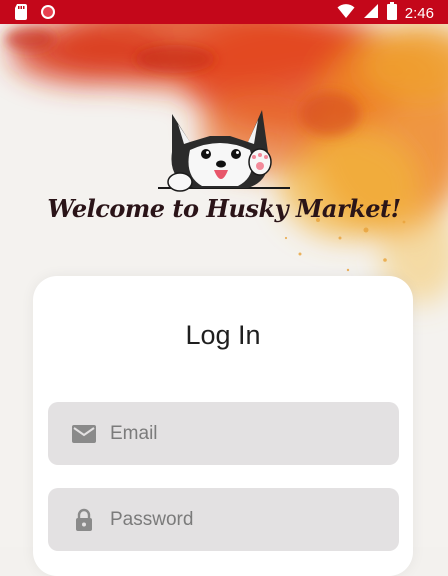  I want to click on wifi-icon, so click(346, 13).